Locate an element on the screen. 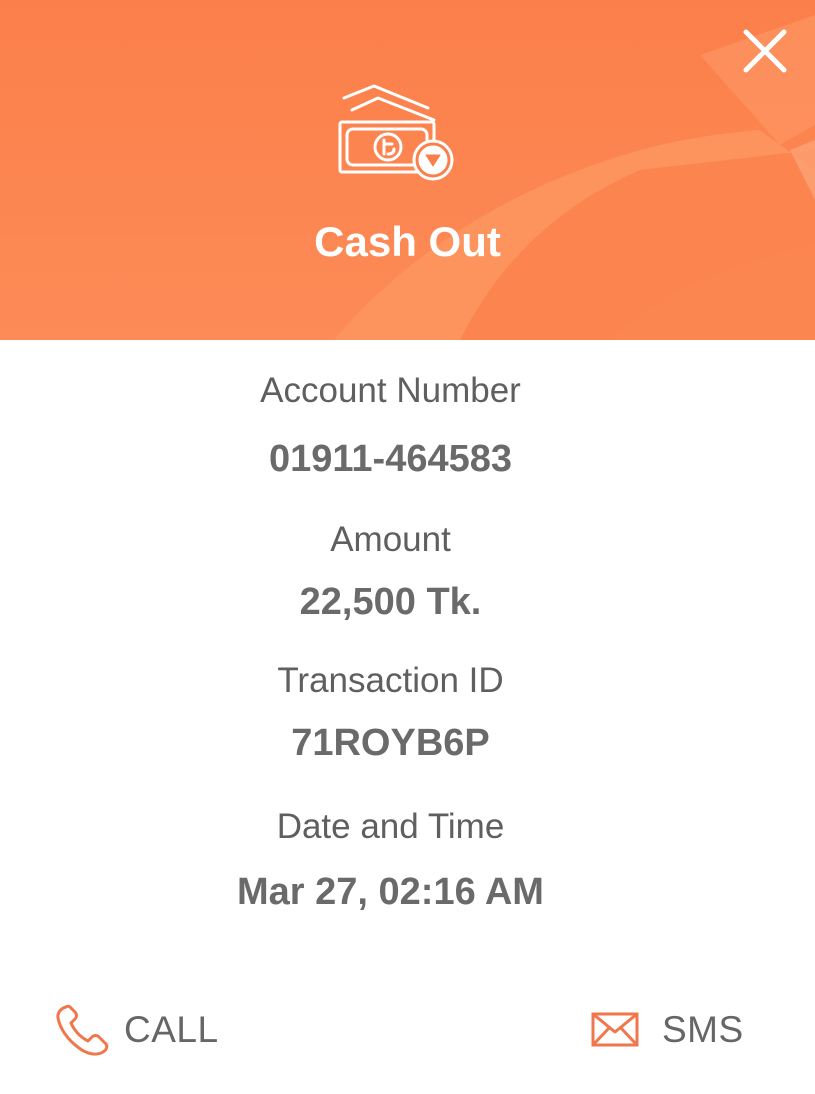  amount-label: Amount is located at coordinates (390, 539).